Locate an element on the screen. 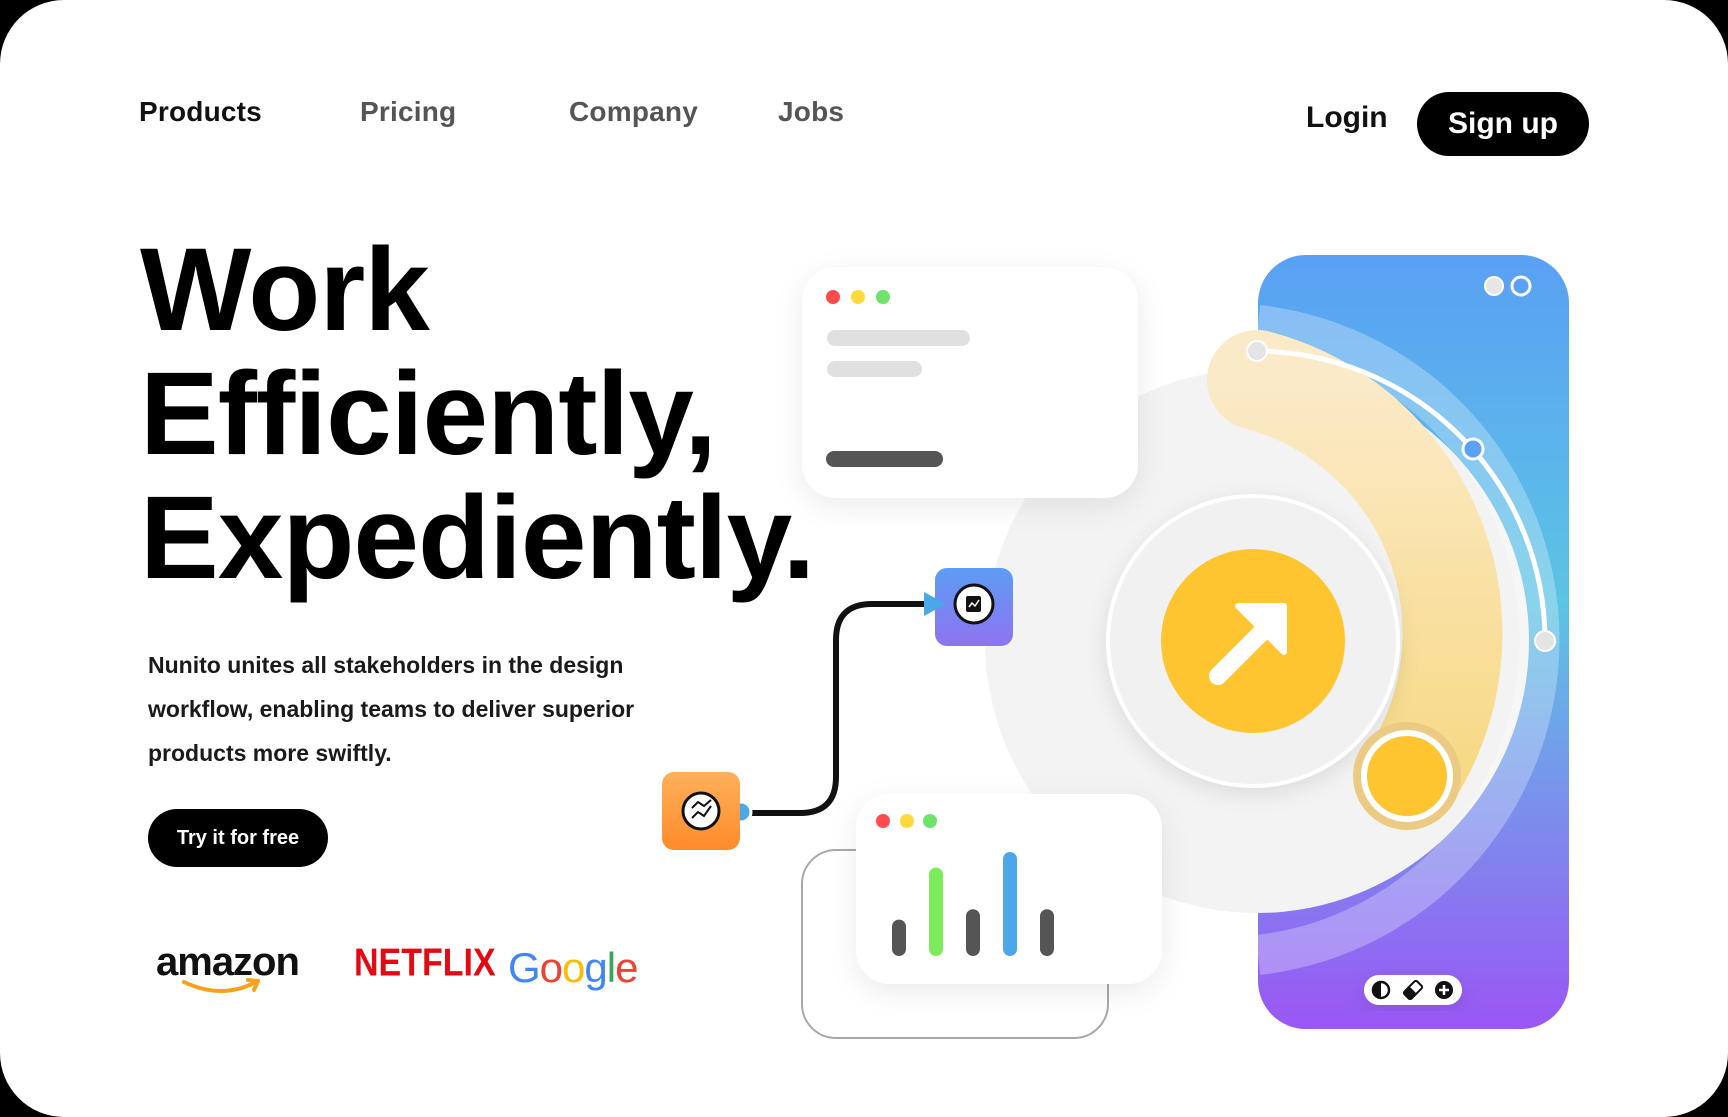 The height and width of the screenshot is (1117, 1728). window-dot-yellow is located at coordinates (858, 297).